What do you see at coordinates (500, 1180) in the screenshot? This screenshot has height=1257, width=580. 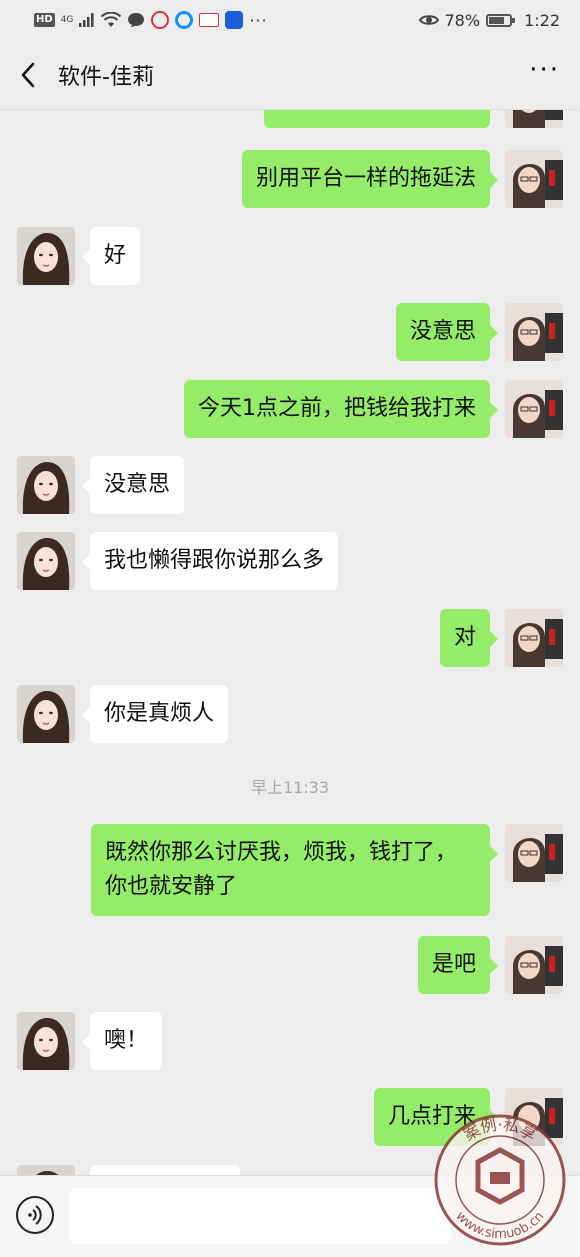 I see `watermark-seal: 案例·私享 www.simuob.cn` at bounding box center [500, 1180].